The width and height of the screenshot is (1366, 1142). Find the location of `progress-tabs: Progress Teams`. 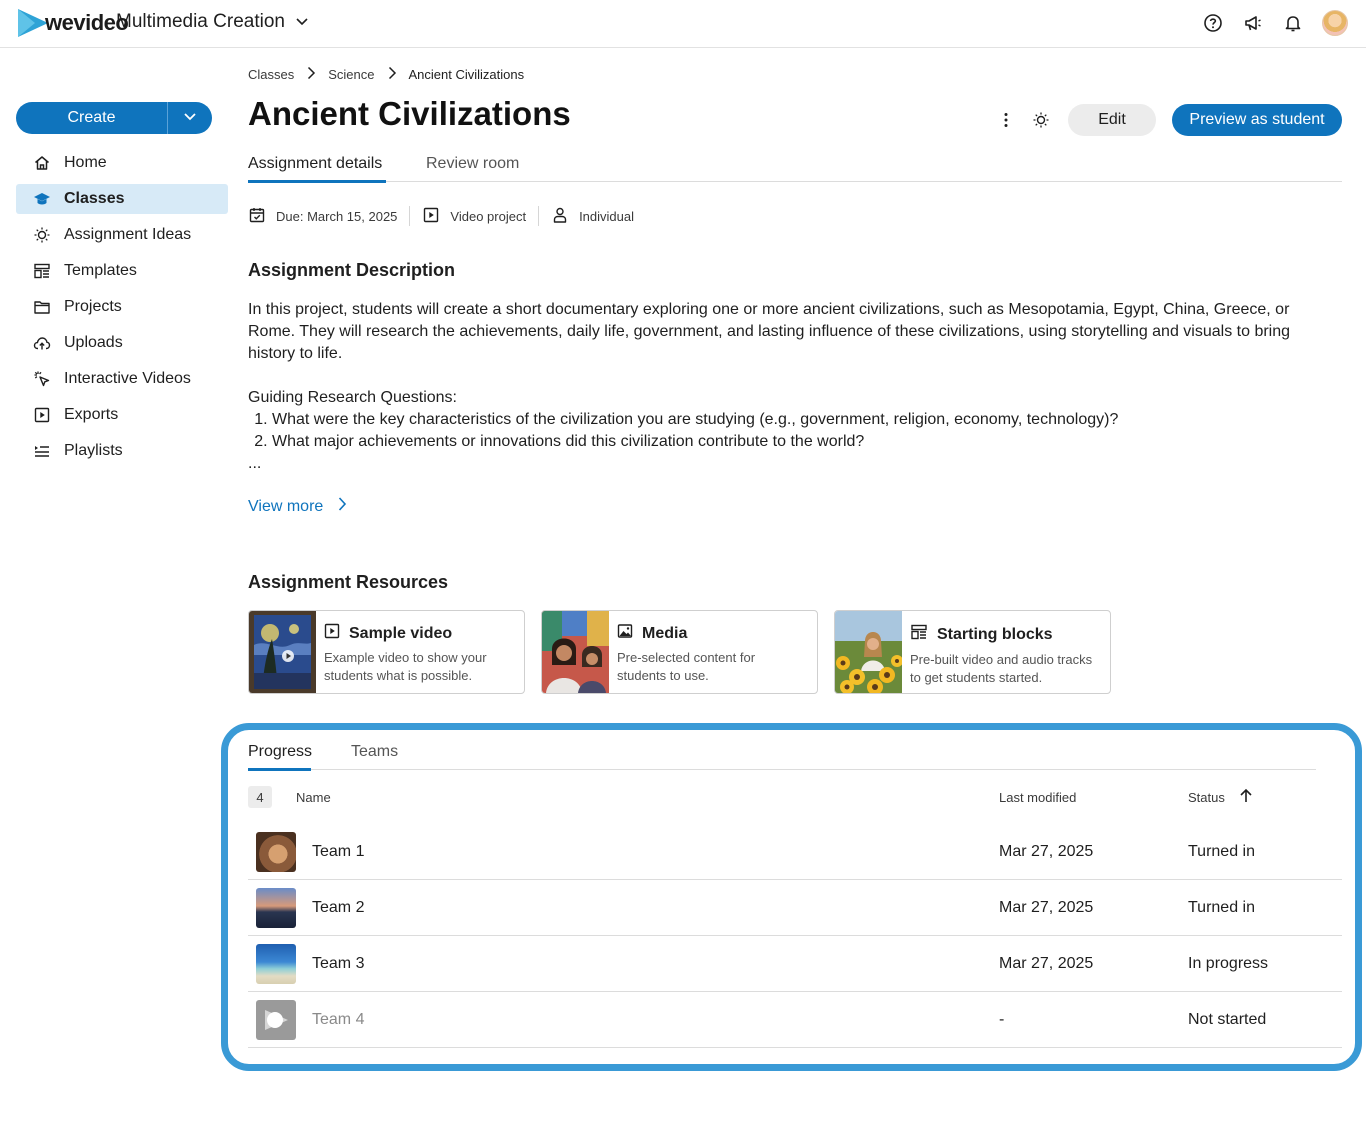

progress-tabs: Progress Teams is located at coordinates (782, 757).